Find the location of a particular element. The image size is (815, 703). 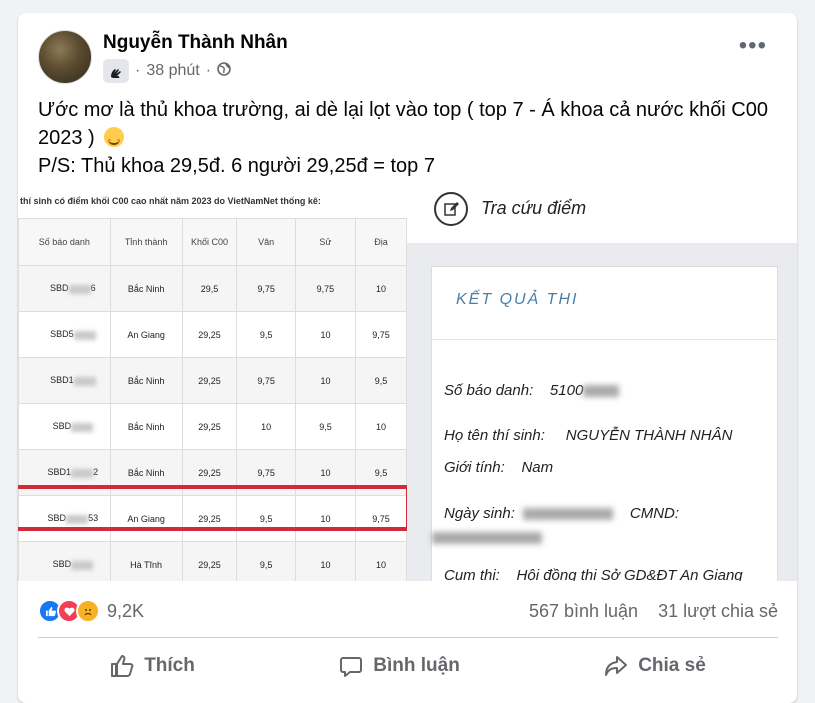

name-value: NGUYỄN THÀNH NHÂN is located at coordinates (649, 435).